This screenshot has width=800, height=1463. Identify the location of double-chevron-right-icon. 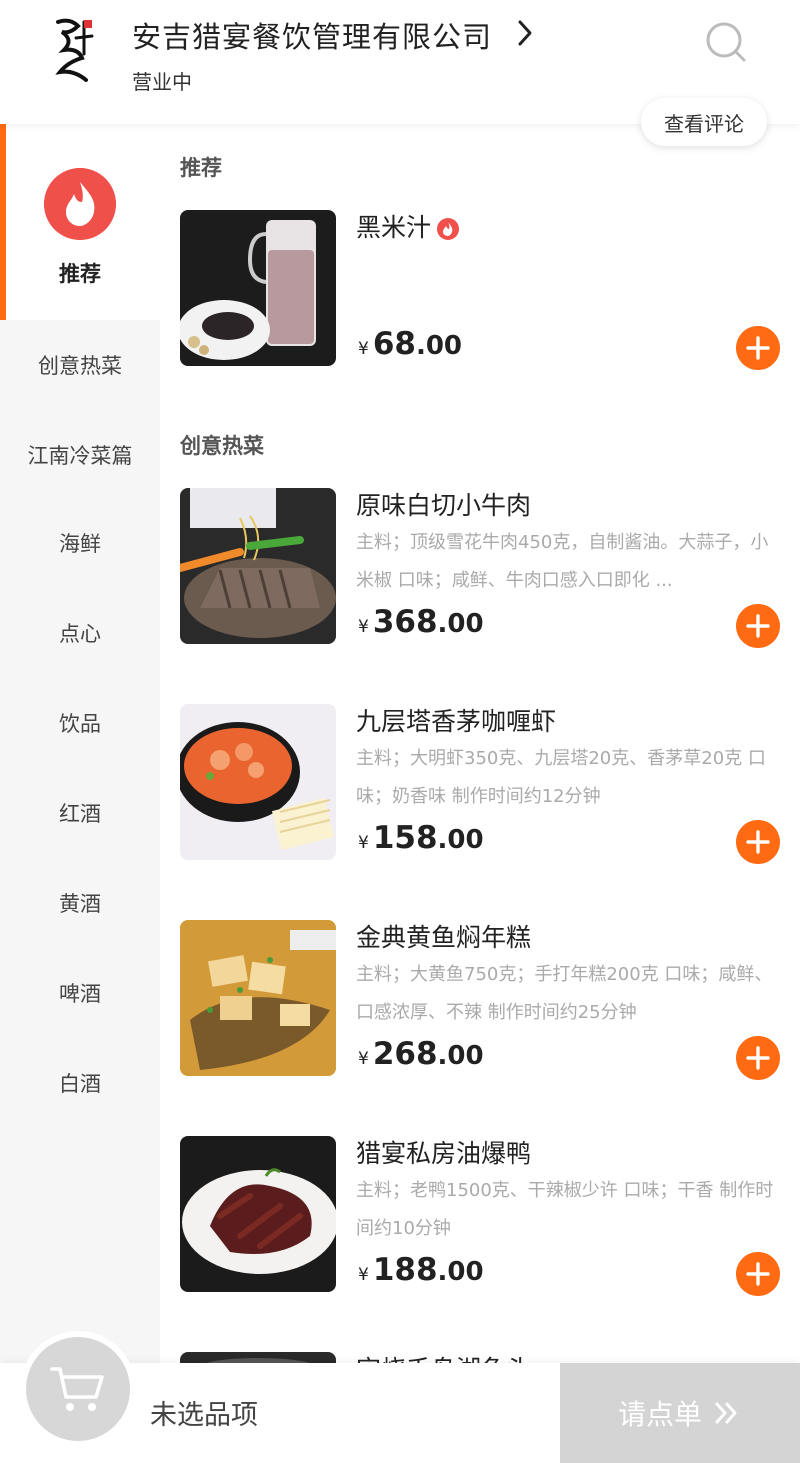
(726, 1413).